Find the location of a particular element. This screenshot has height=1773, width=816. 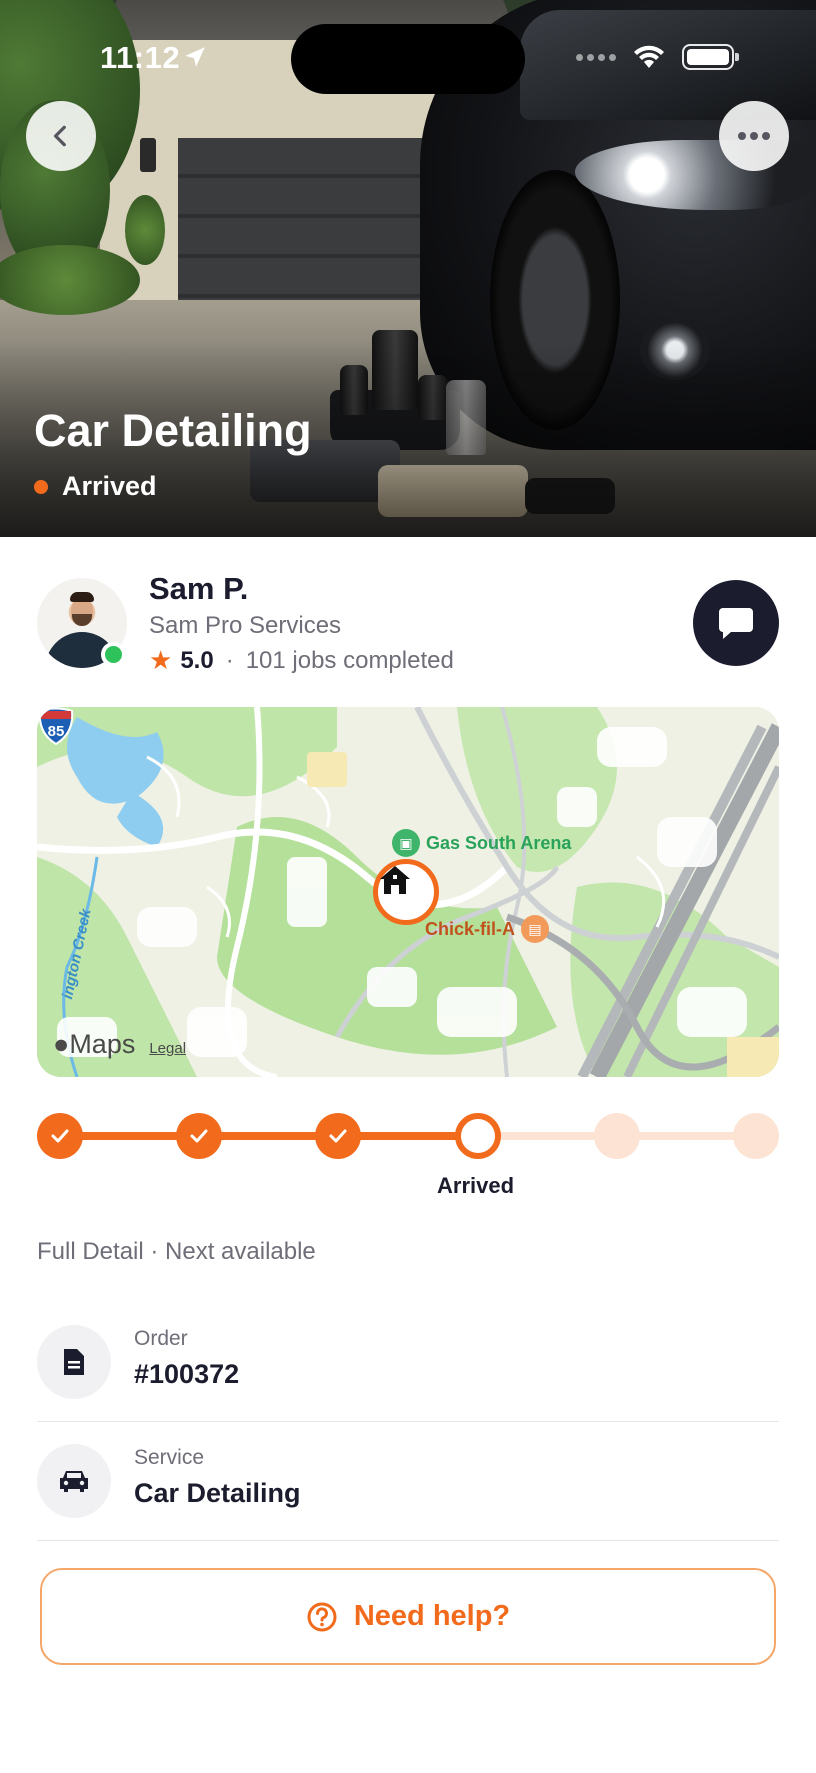

current-step-label: Arrived is located at coordinates (476, 1185).